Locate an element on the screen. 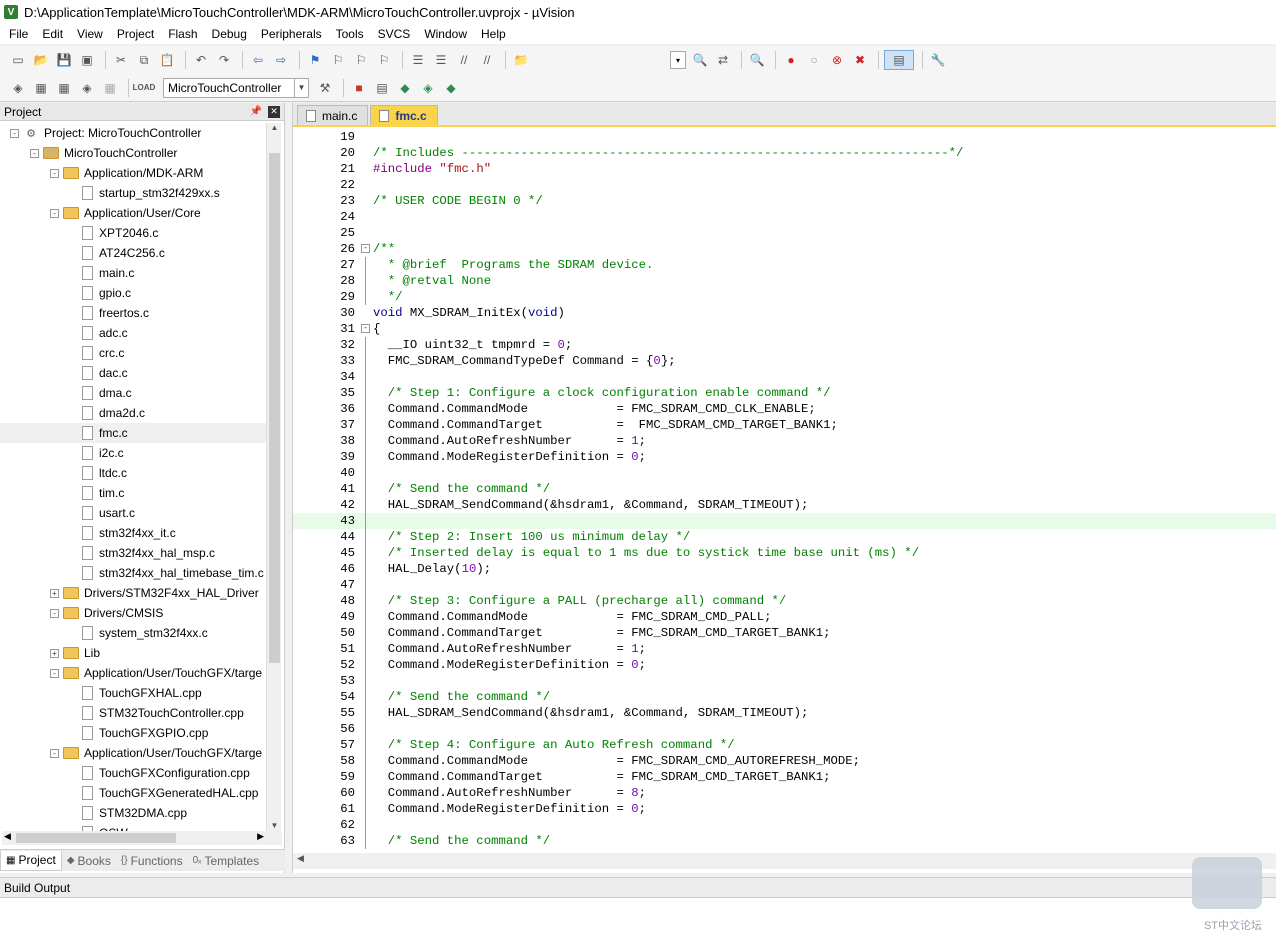 This screenshot has width=1276, height=940. tab-templates: 0ₓ Templates is located at coordinates (226, 861).